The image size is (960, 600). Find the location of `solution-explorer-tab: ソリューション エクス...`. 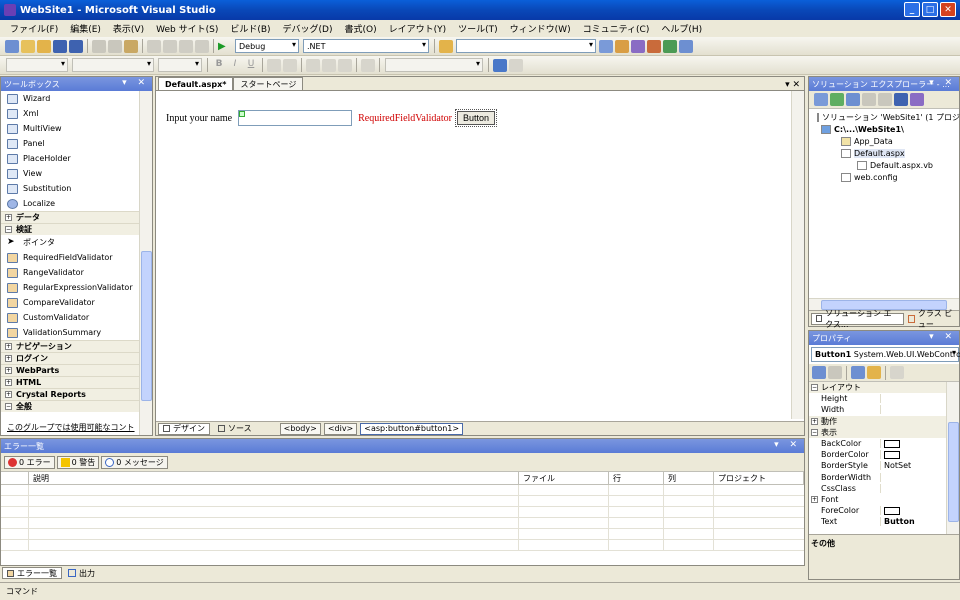

solution-explorer-tab: ソリューション エクス... is located at coordinates (857, 319).